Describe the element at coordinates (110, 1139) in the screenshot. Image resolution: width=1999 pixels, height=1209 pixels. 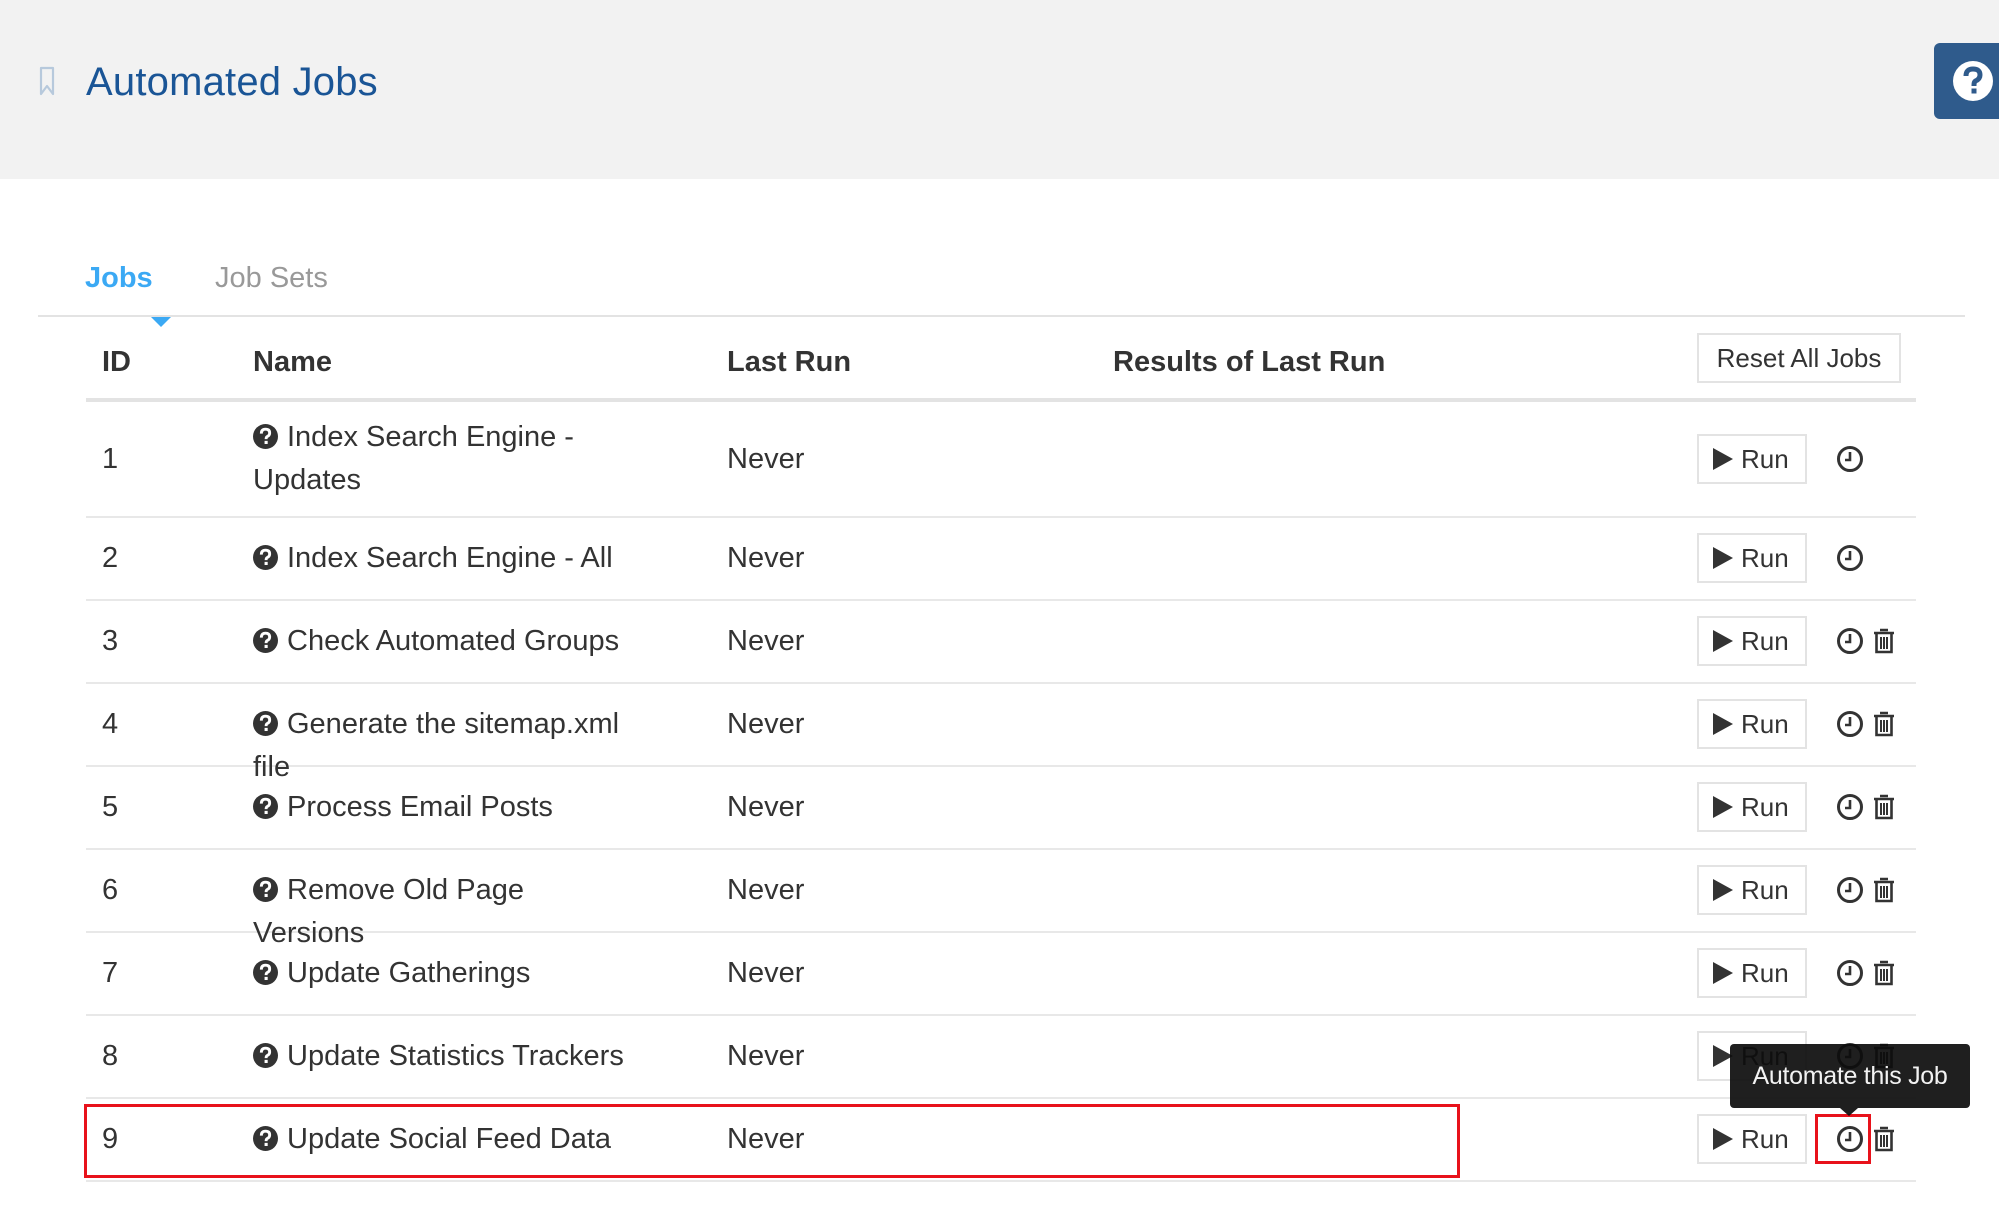
I see `job-id: 9` at that location.